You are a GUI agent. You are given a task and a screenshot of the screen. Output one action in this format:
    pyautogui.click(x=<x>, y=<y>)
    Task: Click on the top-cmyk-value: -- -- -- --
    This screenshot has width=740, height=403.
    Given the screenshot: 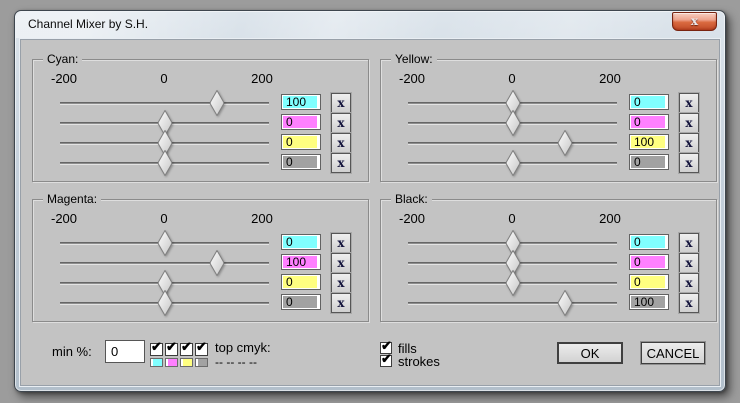 What is the action you would take?
    pyautogui.click(x=236, y=362)
    